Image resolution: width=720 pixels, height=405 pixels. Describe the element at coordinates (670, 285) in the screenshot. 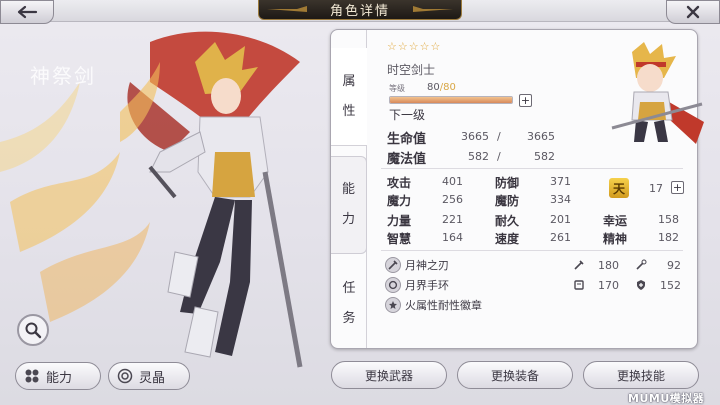

I see `equip-magic-defense-value: 152` at that location.